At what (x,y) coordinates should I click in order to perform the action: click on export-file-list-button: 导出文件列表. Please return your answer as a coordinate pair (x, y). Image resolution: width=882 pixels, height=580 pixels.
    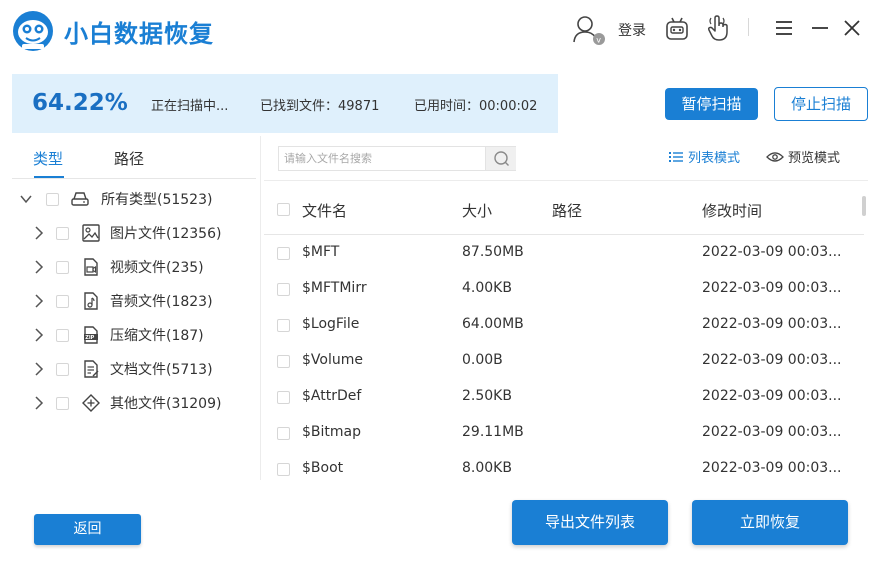
    Looking at the image, I should click on (590, 522).